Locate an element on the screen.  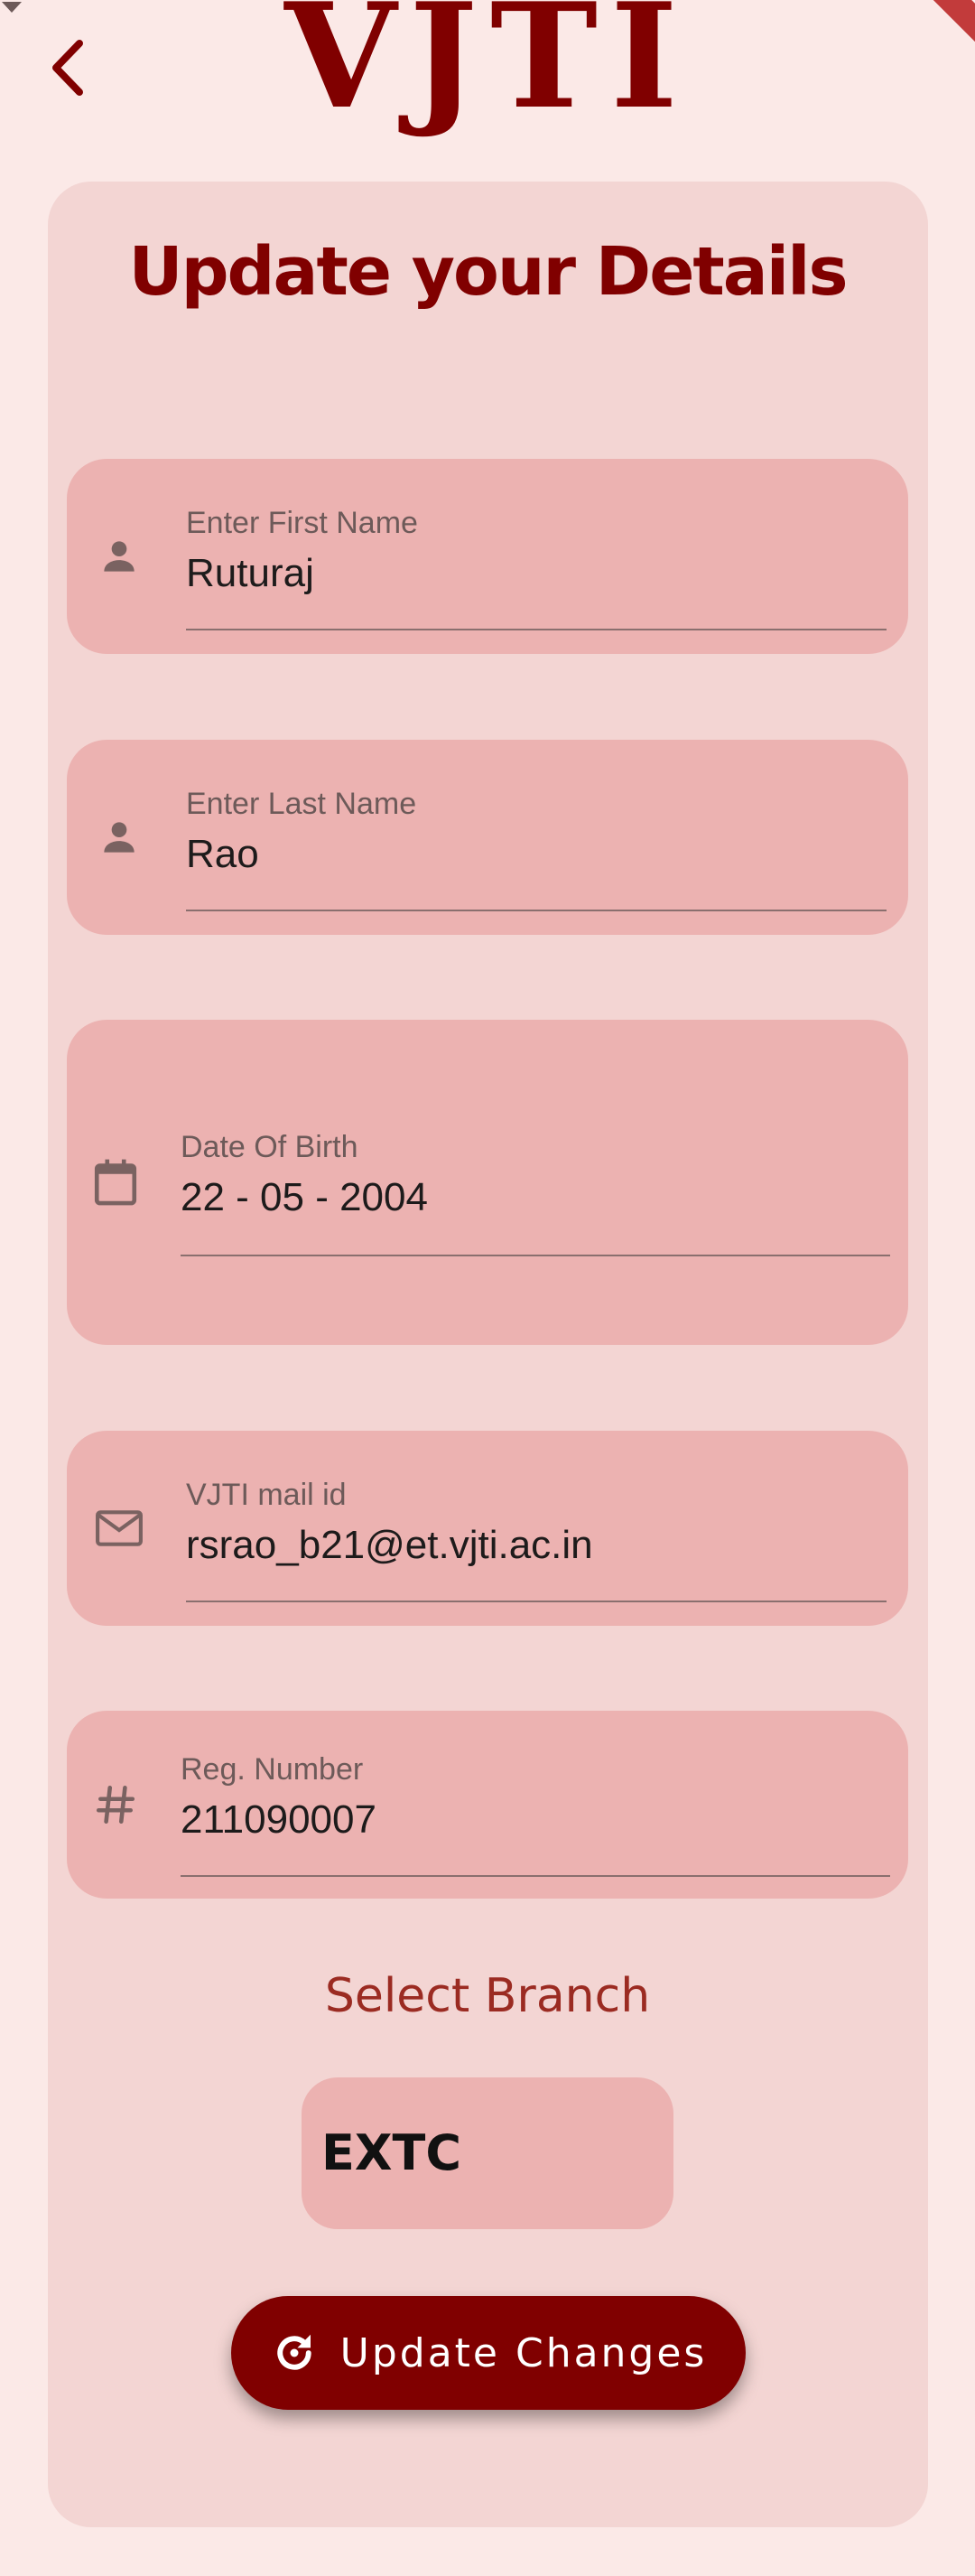
first-name-field: Enter First Name Ruturaj is located at coordinates (487, 556).